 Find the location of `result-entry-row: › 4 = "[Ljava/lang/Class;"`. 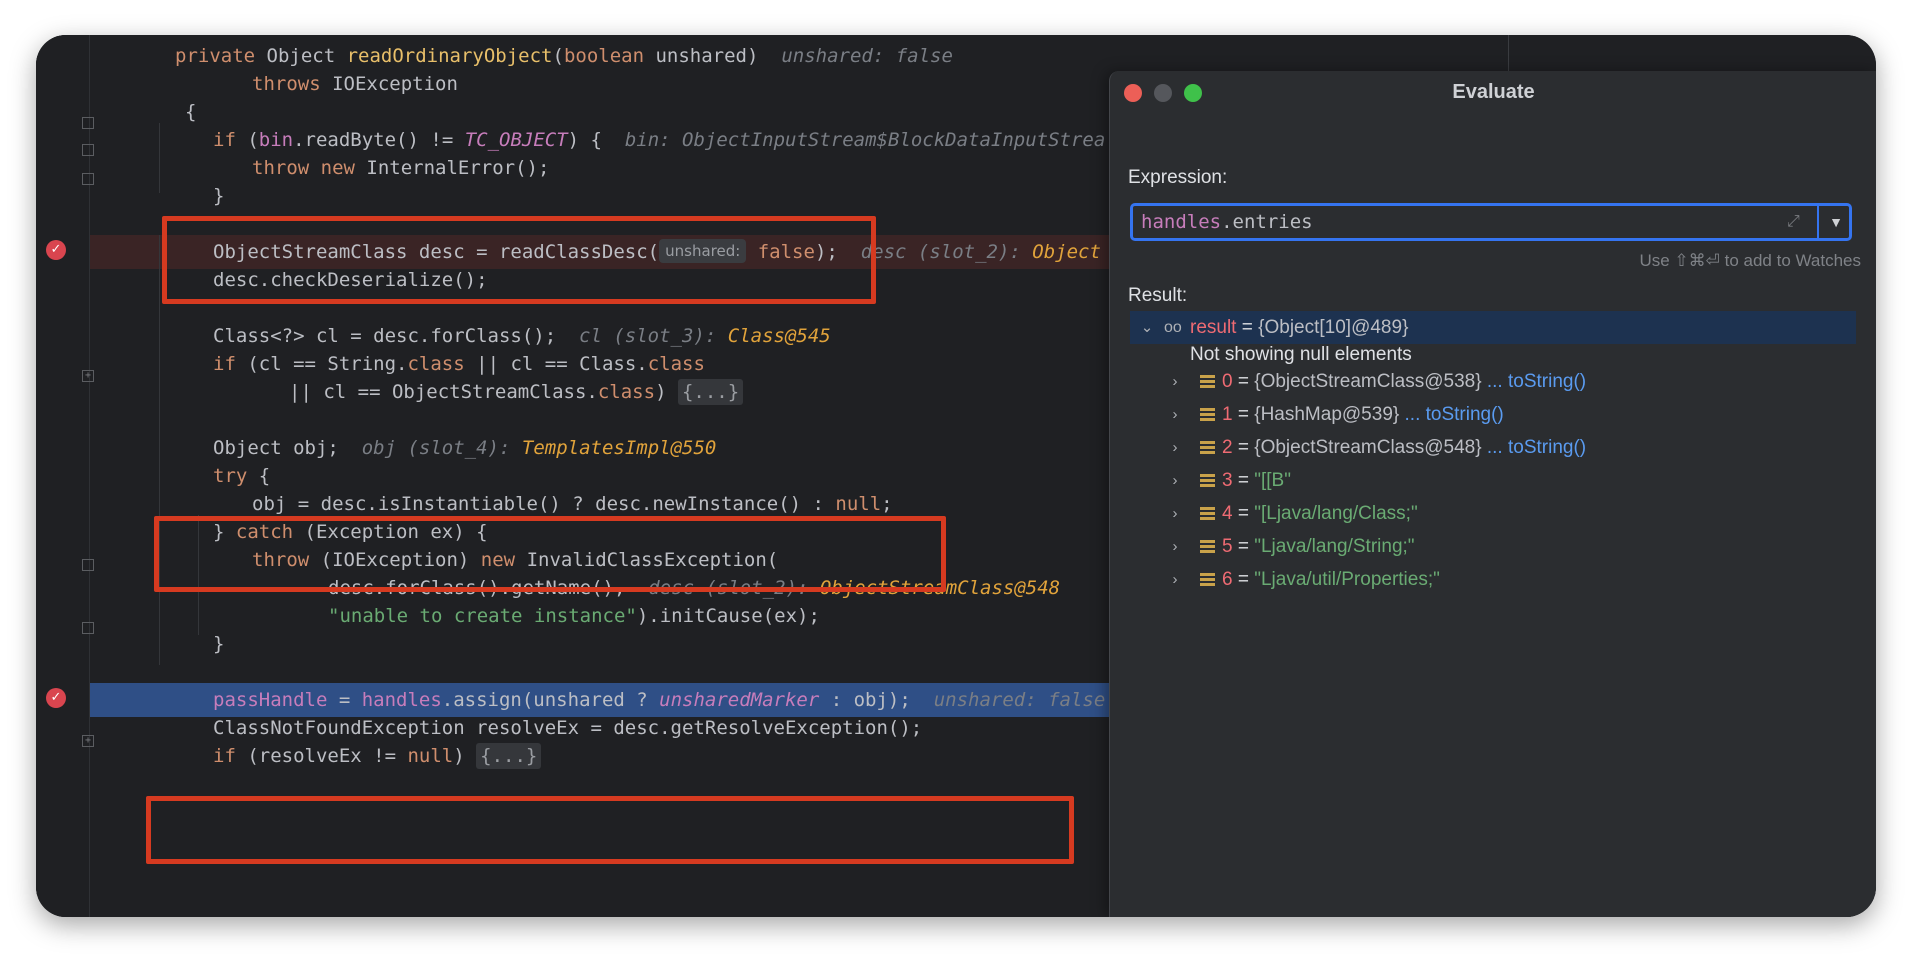

result-entry-row: › 4 = "[Ljava/lang/Class;" is located at coordinates (1493, 513).